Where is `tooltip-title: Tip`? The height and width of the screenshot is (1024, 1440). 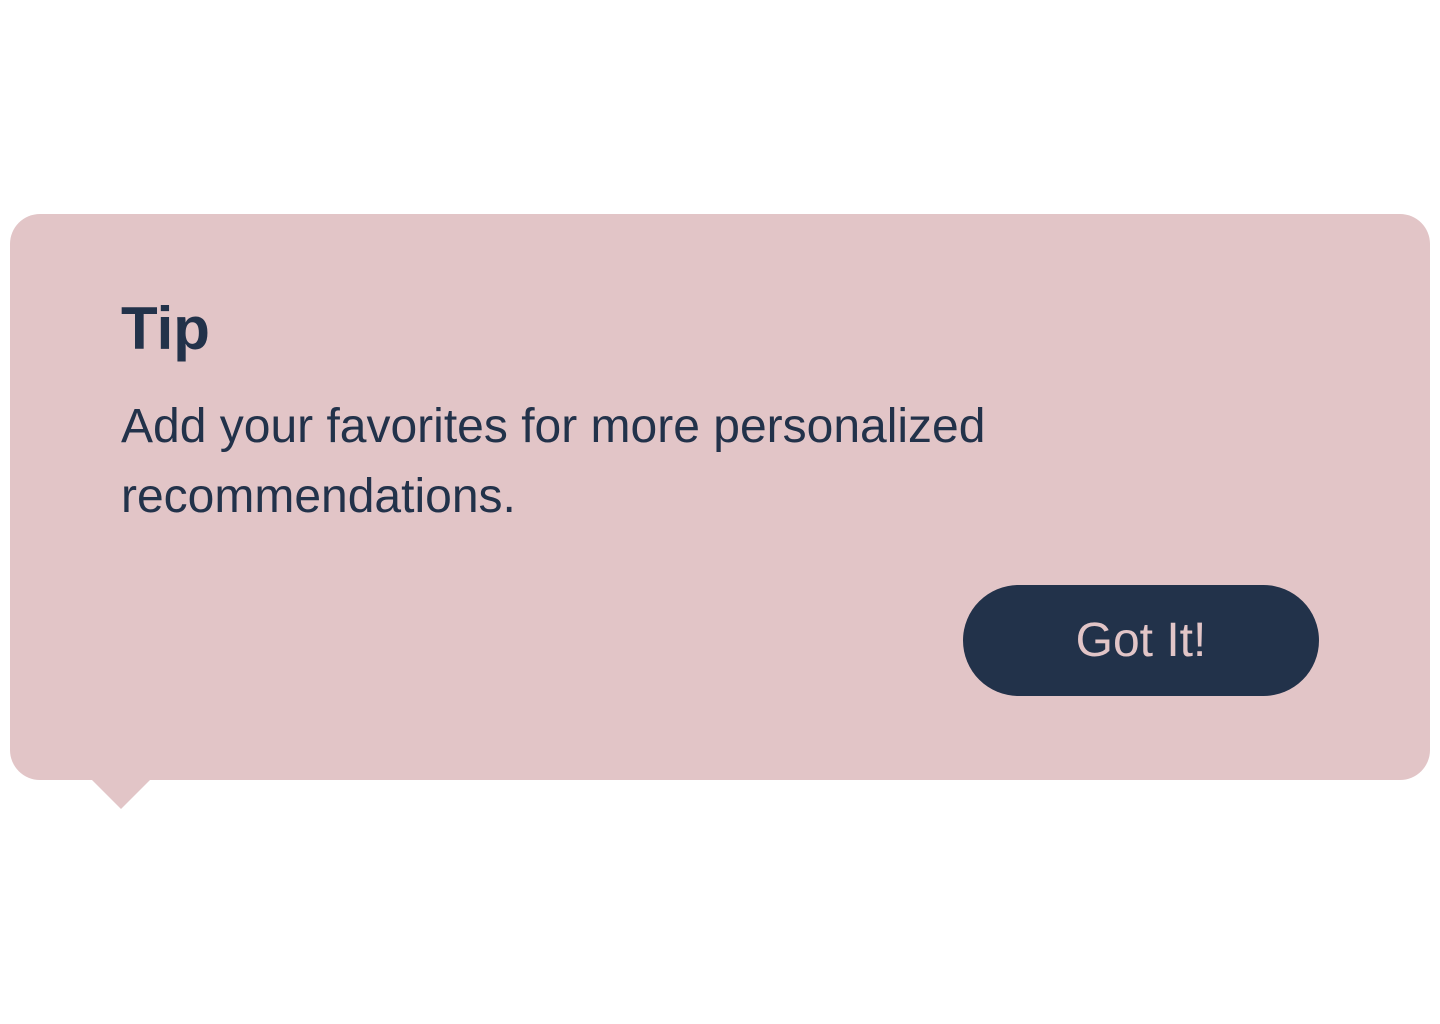 tooltip-title: Tip is located at coordinates (165, 328).